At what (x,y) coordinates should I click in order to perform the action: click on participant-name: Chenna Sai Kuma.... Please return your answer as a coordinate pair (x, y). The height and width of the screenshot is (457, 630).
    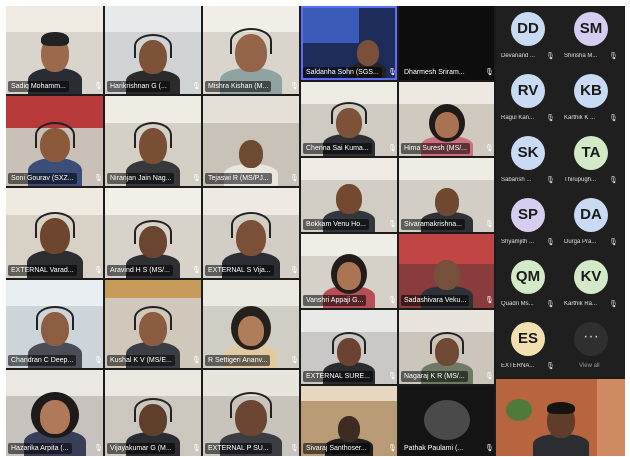
    Looking at the image, I should click on (337, 148).